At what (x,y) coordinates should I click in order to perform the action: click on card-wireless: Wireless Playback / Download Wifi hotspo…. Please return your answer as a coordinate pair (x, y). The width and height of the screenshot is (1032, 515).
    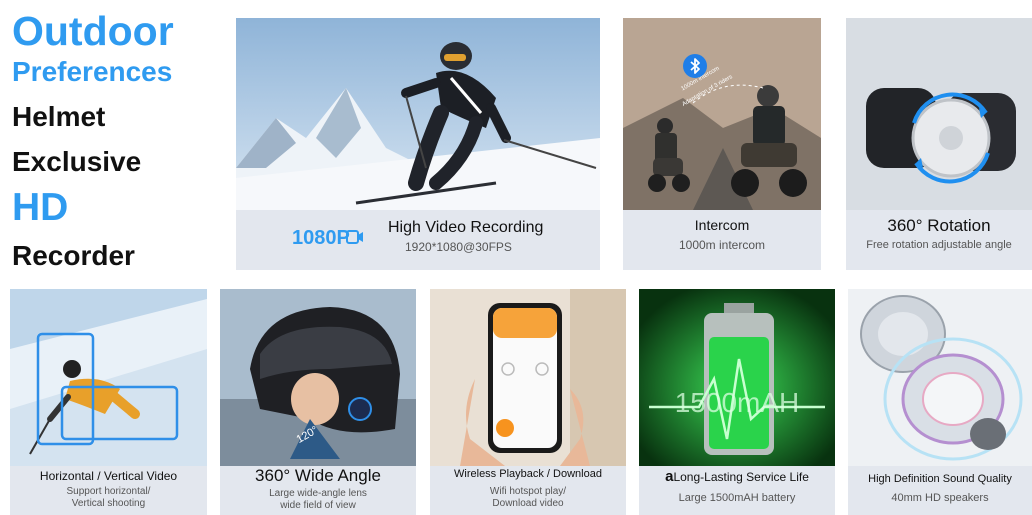
    Looking at the image, I should click on (528, 402).